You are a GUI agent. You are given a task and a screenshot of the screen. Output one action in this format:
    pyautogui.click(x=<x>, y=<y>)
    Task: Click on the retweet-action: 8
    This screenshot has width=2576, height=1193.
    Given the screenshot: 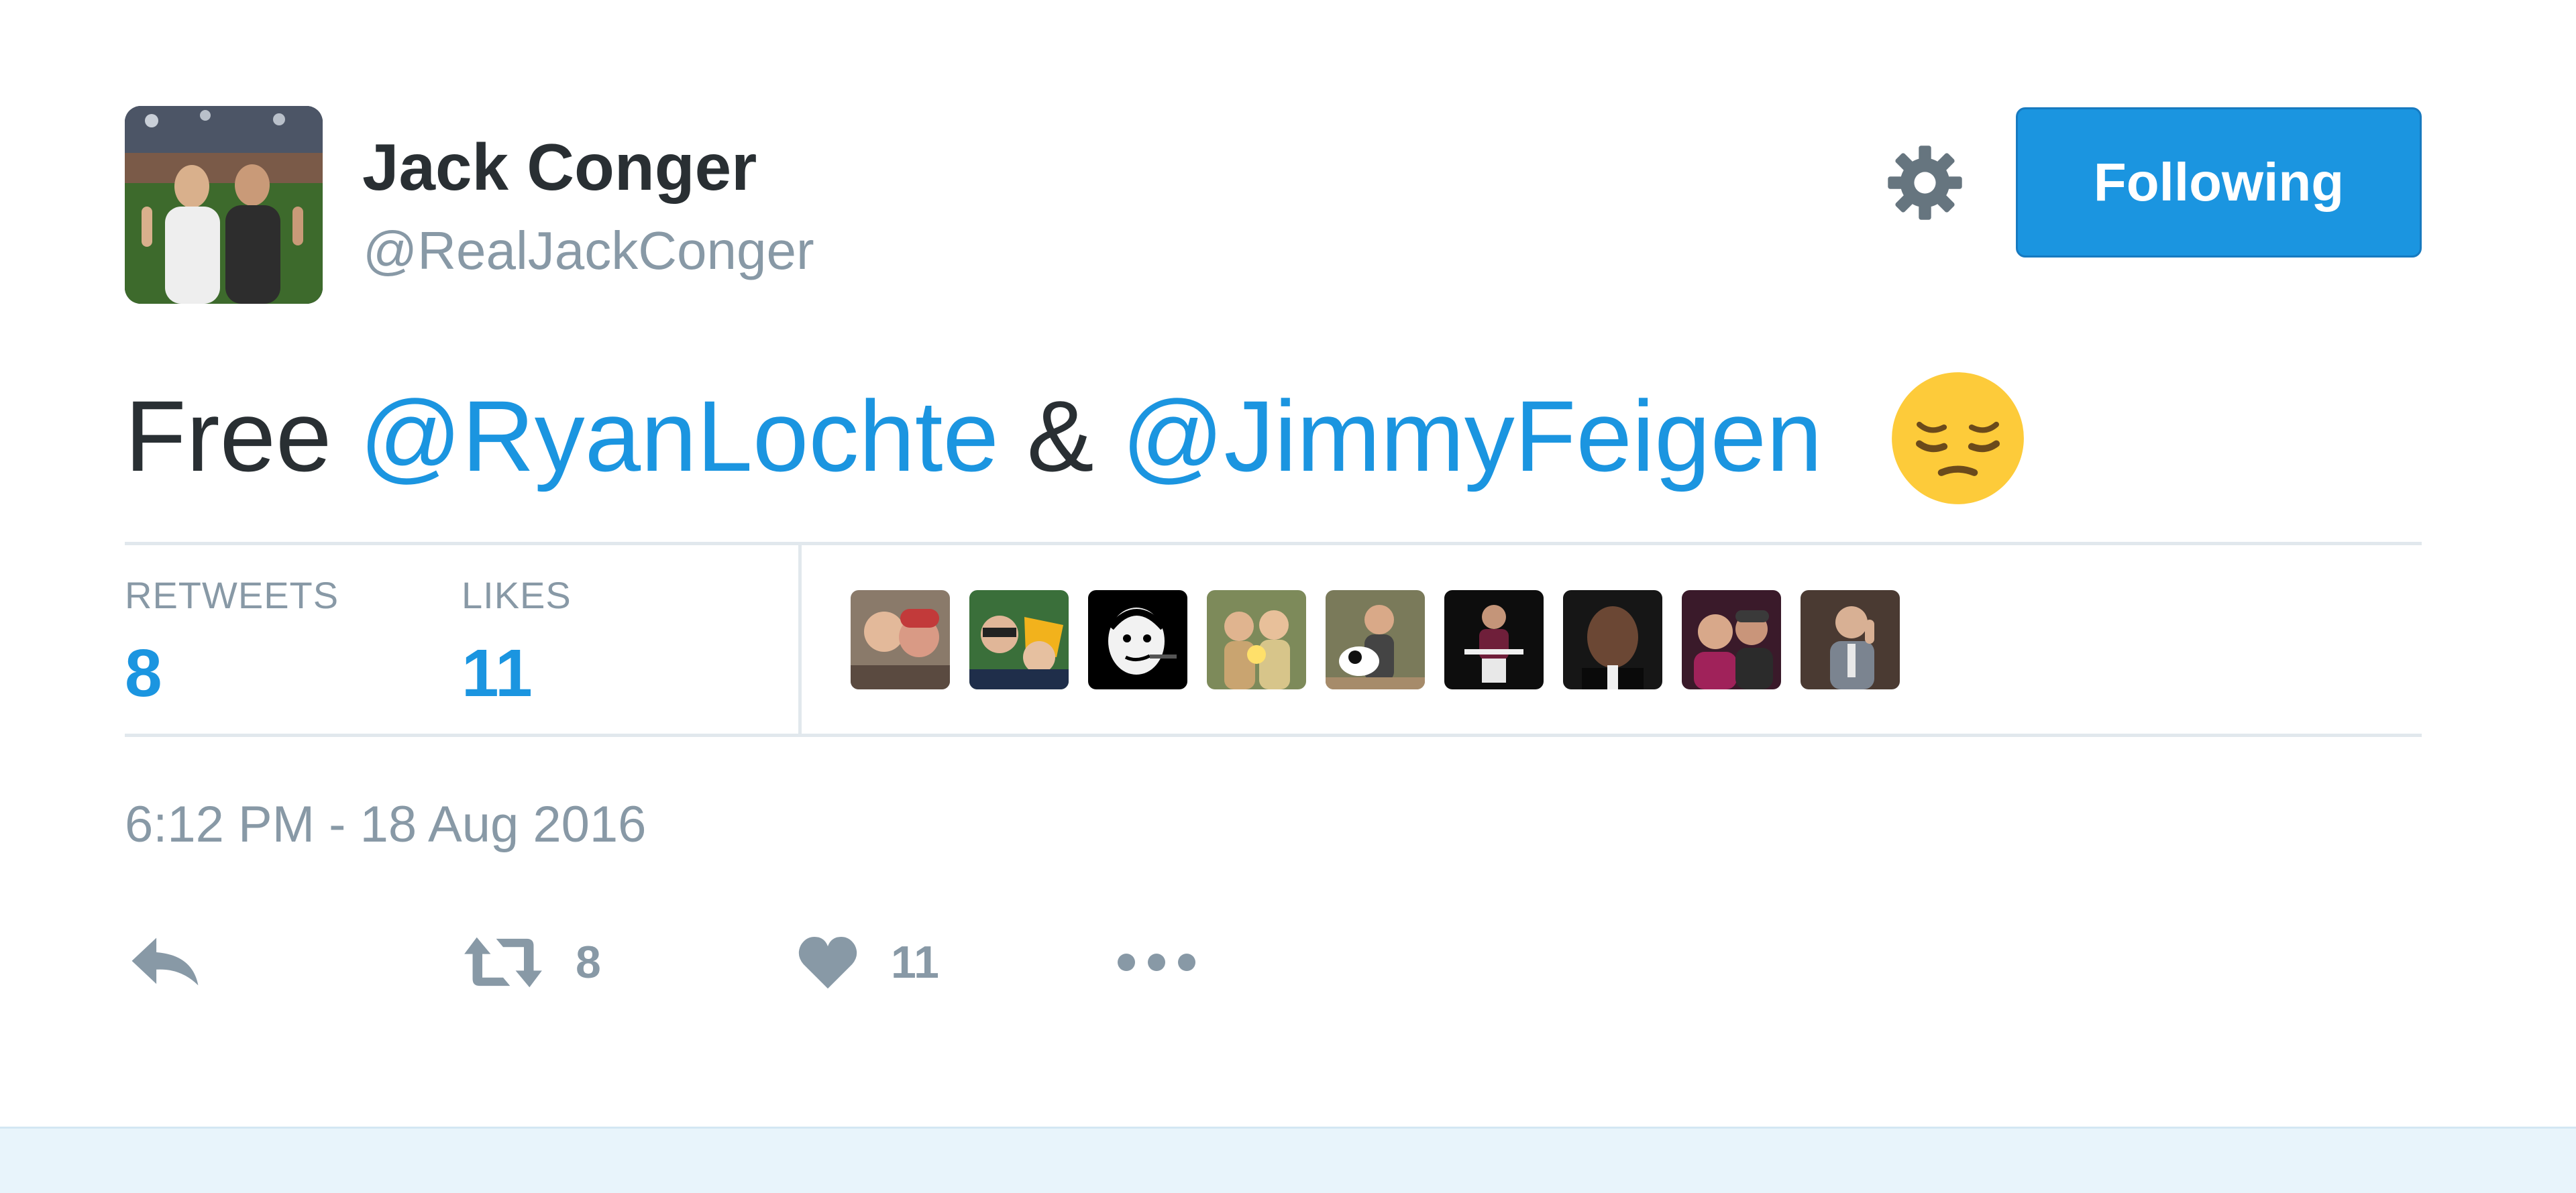 What is the action you would take?
    pyautogui.click(x=531, y=962)
    